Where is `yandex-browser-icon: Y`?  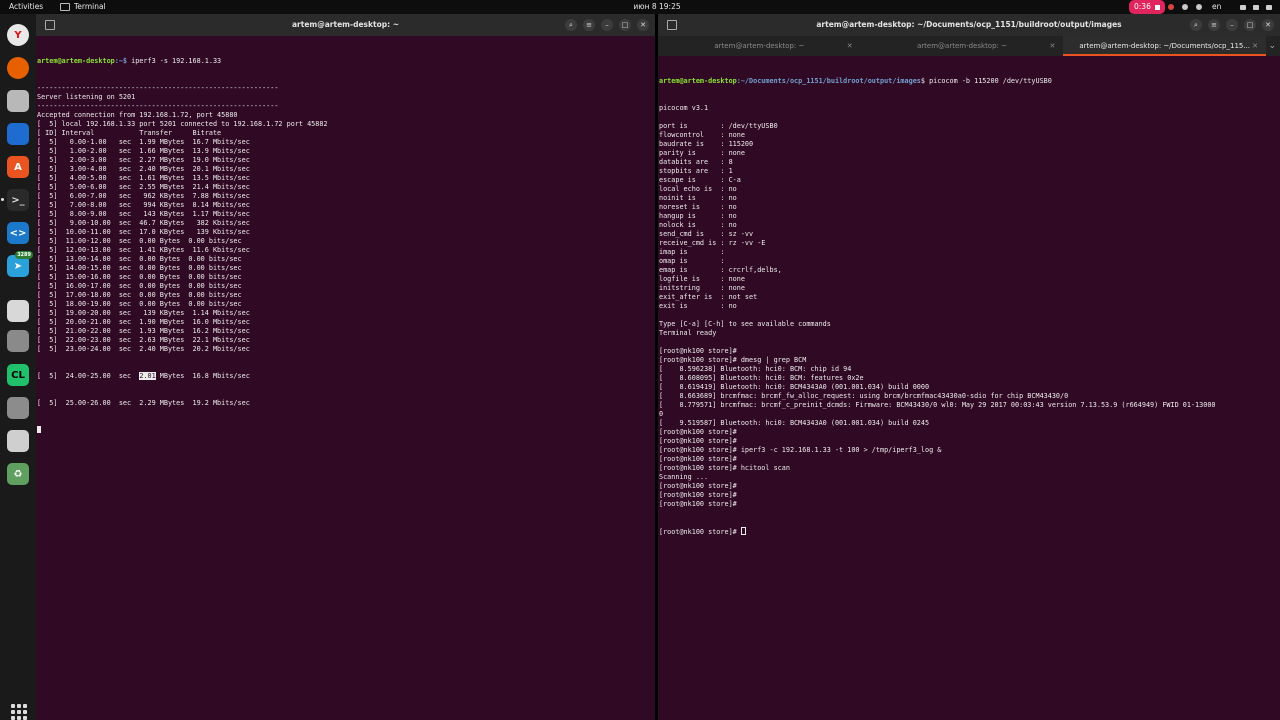
yandex-browser-icon: Y is located at coordinates (18, 35).